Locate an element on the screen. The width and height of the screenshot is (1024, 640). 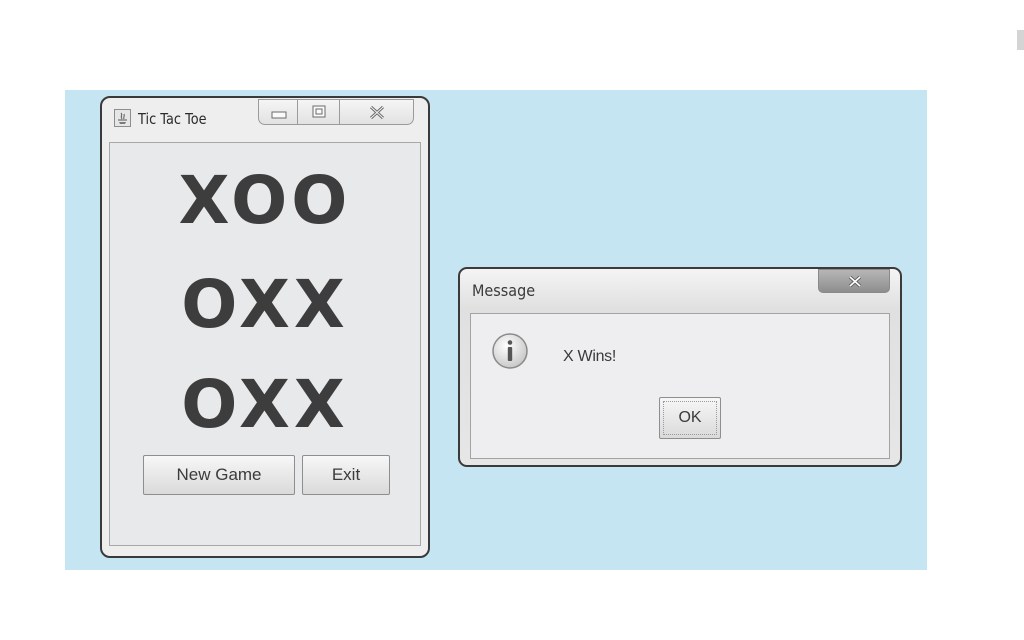
new-game-button: New Game is located at coordinates (219, 475).